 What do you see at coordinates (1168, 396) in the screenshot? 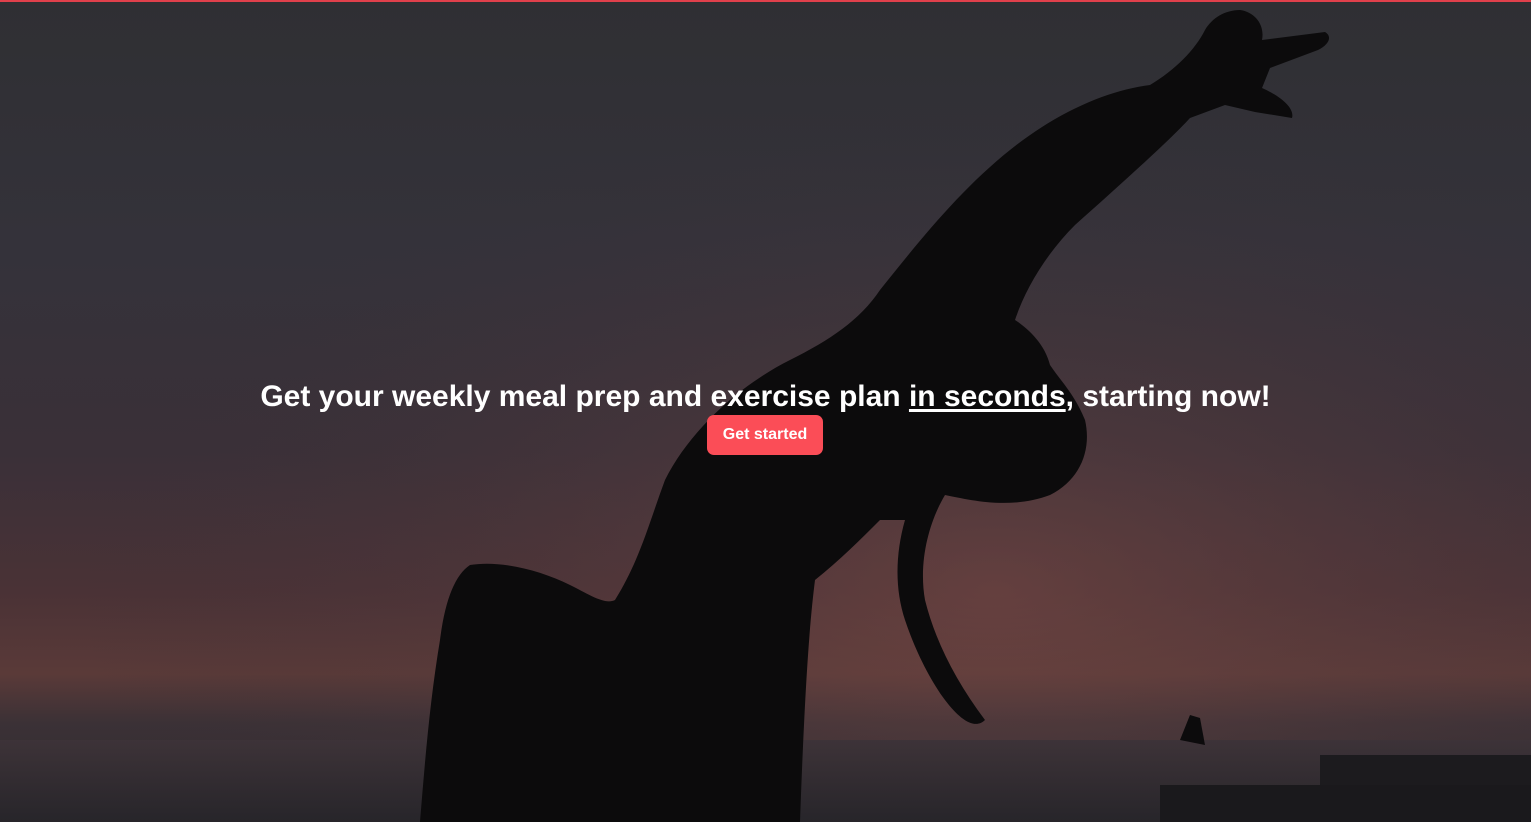
I see `headline-text-after: , starting now!` at bounding box center [1168, 396].